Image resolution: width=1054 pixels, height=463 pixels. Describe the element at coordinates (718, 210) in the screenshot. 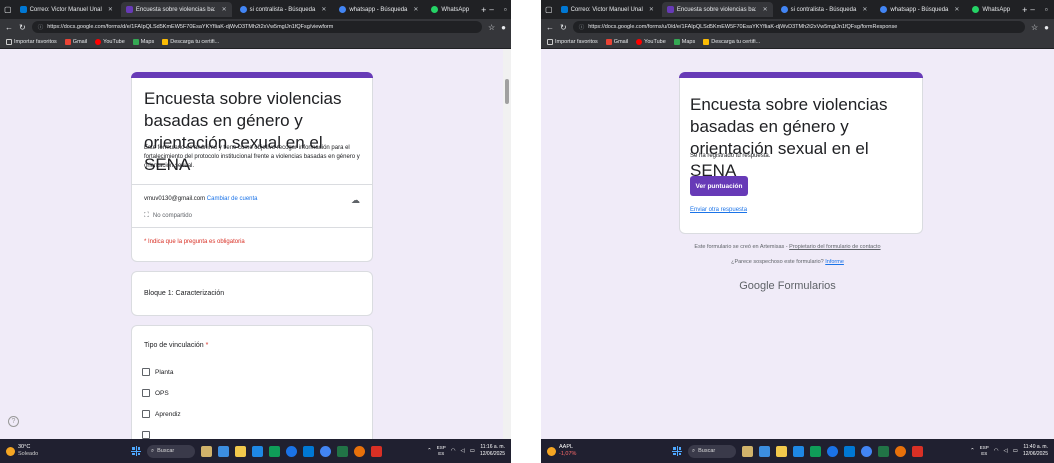

I see `submit-another-link: Enviar otra respuesta` at that location.